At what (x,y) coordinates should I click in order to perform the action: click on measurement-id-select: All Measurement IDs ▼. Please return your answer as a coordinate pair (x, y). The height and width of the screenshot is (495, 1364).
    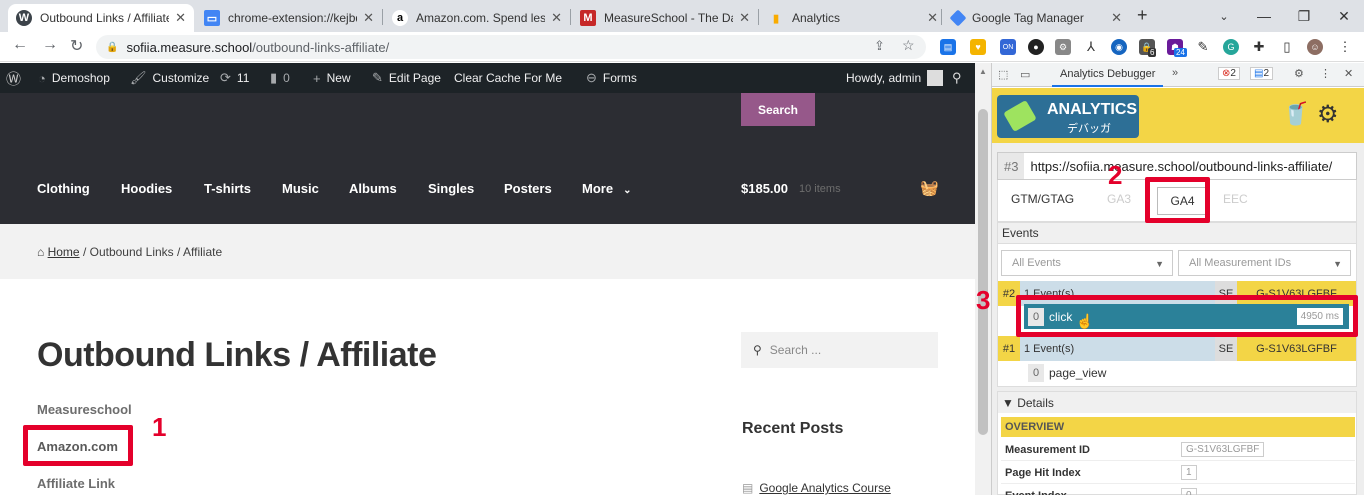
    Looking at the image, I should click on (1264, 263).